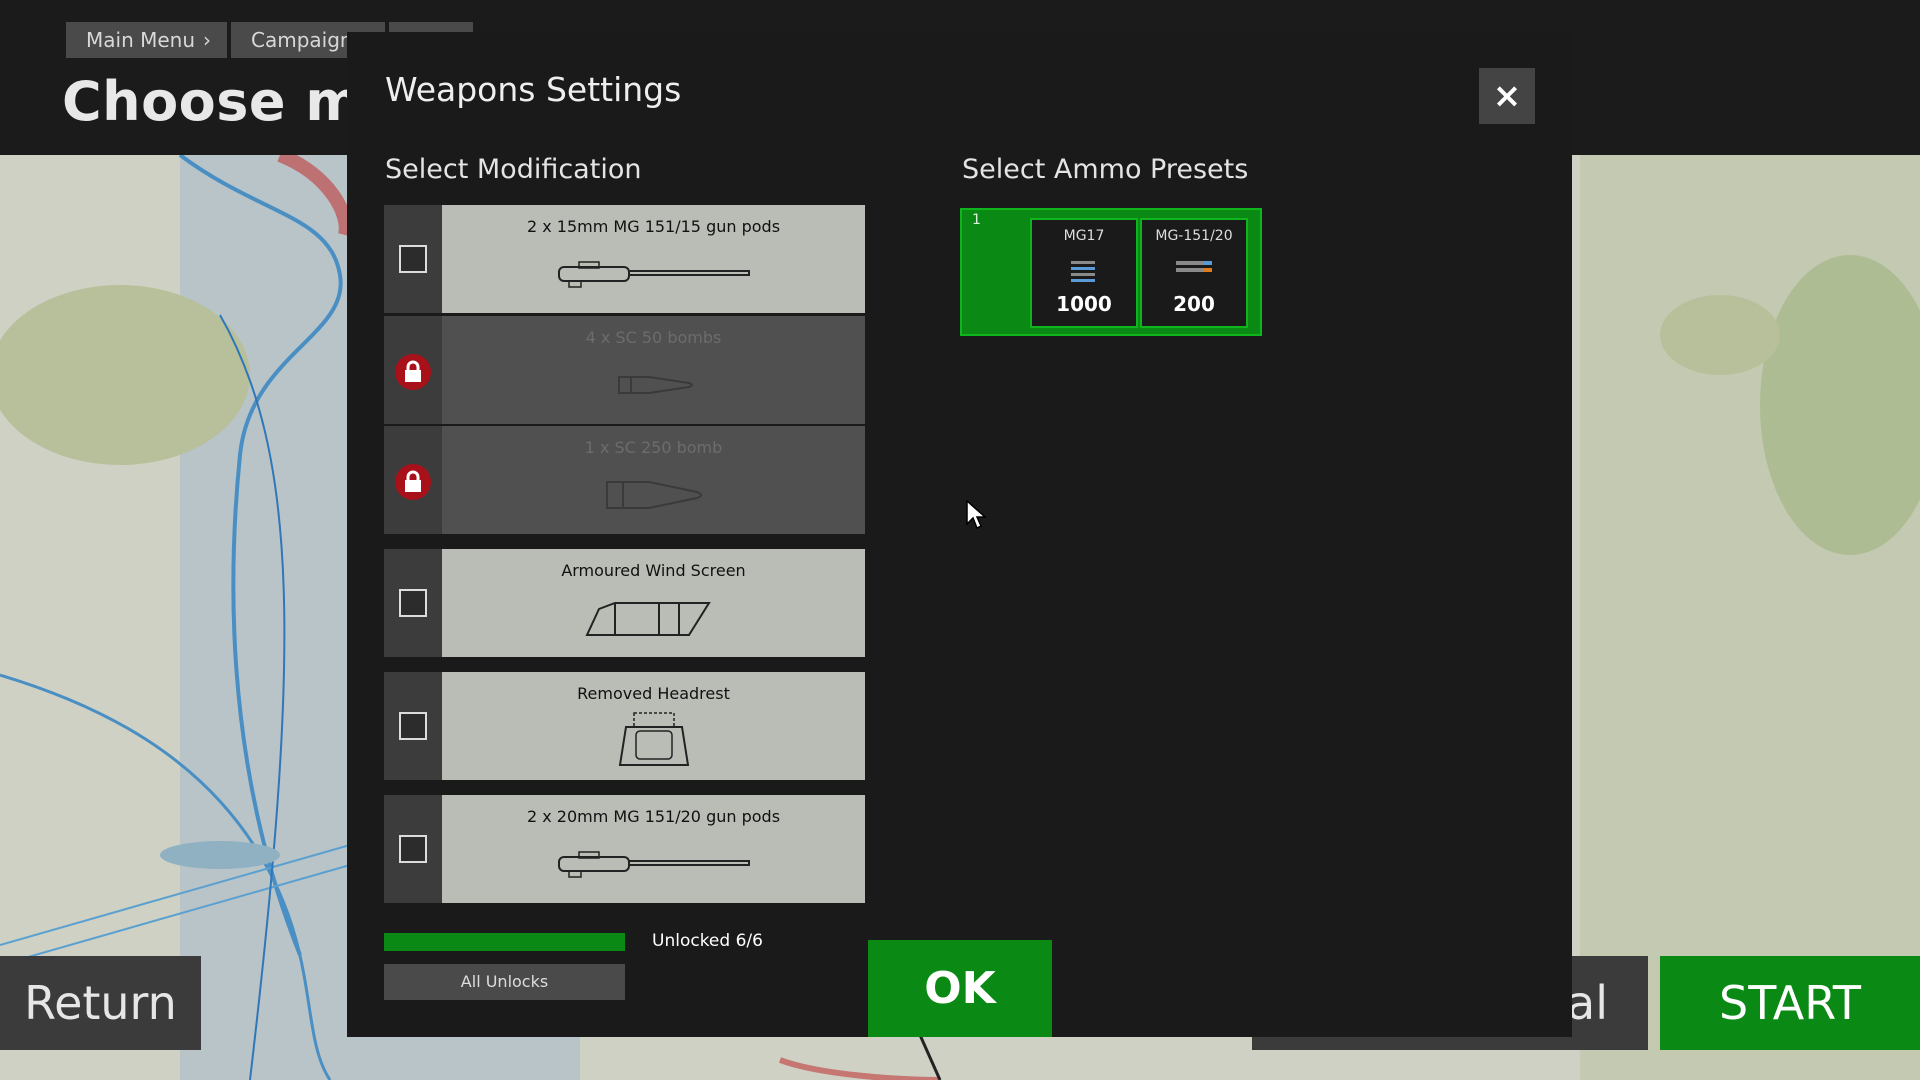 The height and width of the screenshot is (1080, 1920). I want to click on ammo-name: MG17, so click(1084, 236).